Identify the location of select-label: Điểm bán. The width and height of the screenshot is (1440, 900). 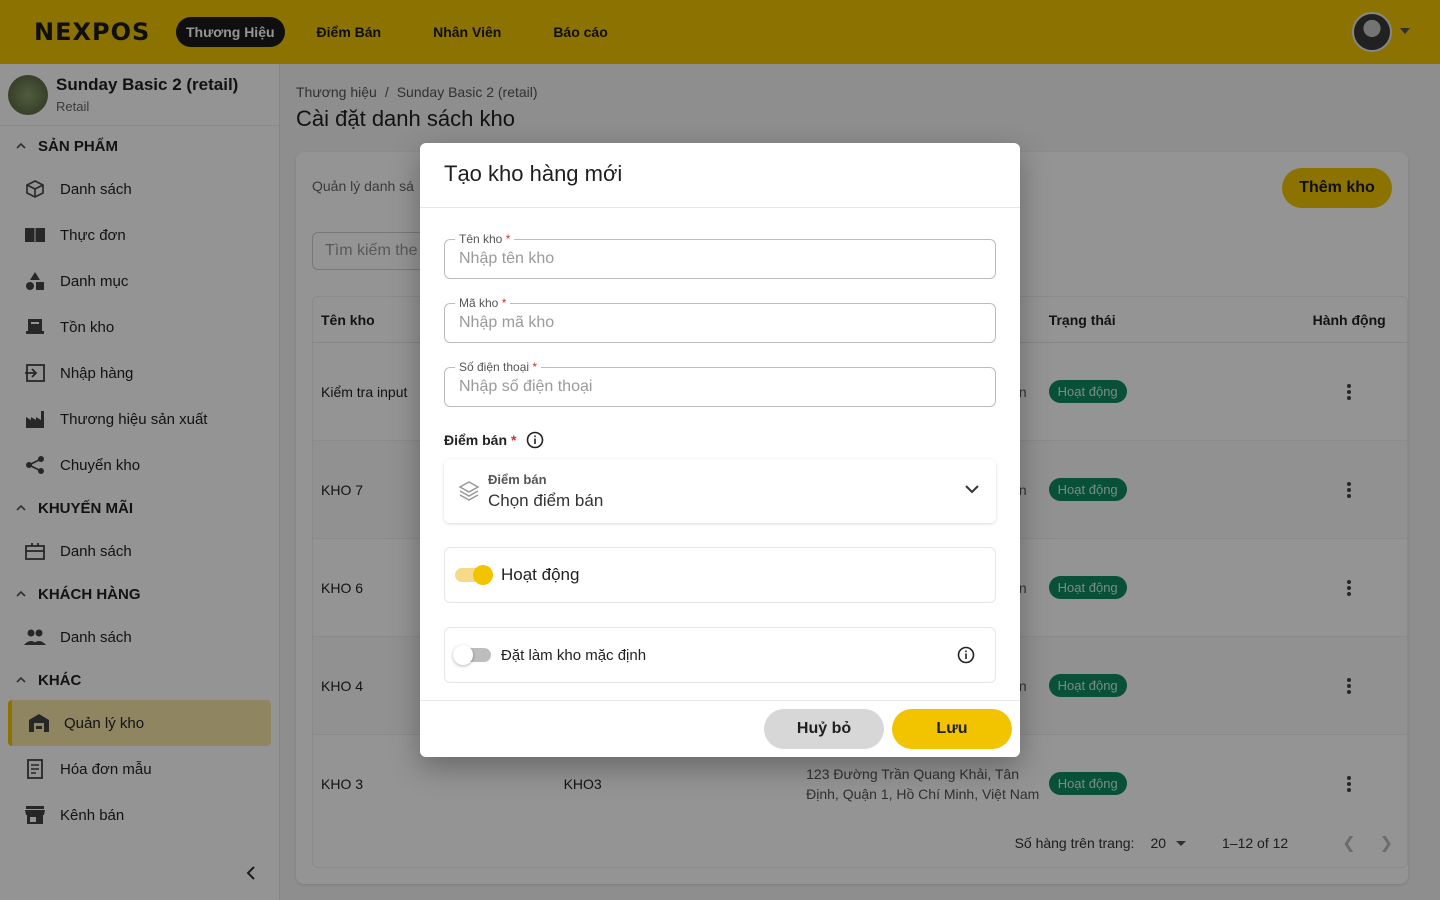
(517, 479).